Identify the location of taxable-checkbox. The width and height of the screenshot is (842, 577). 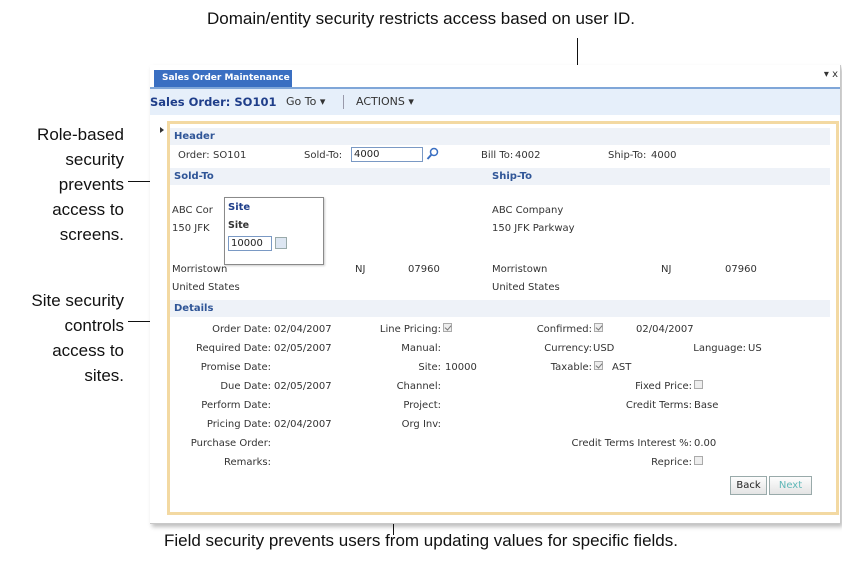
(598, 365).